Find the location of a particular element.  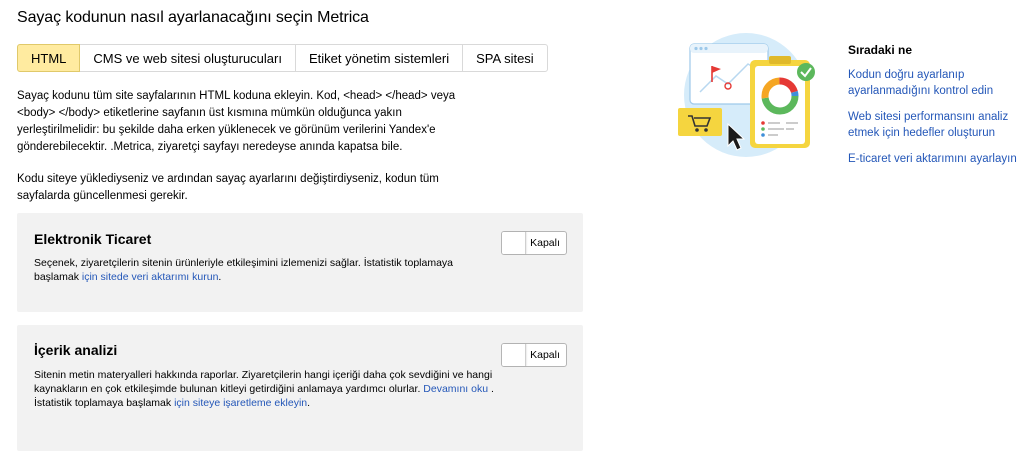

tab-html: HTML is located at coordinates (49, 58).